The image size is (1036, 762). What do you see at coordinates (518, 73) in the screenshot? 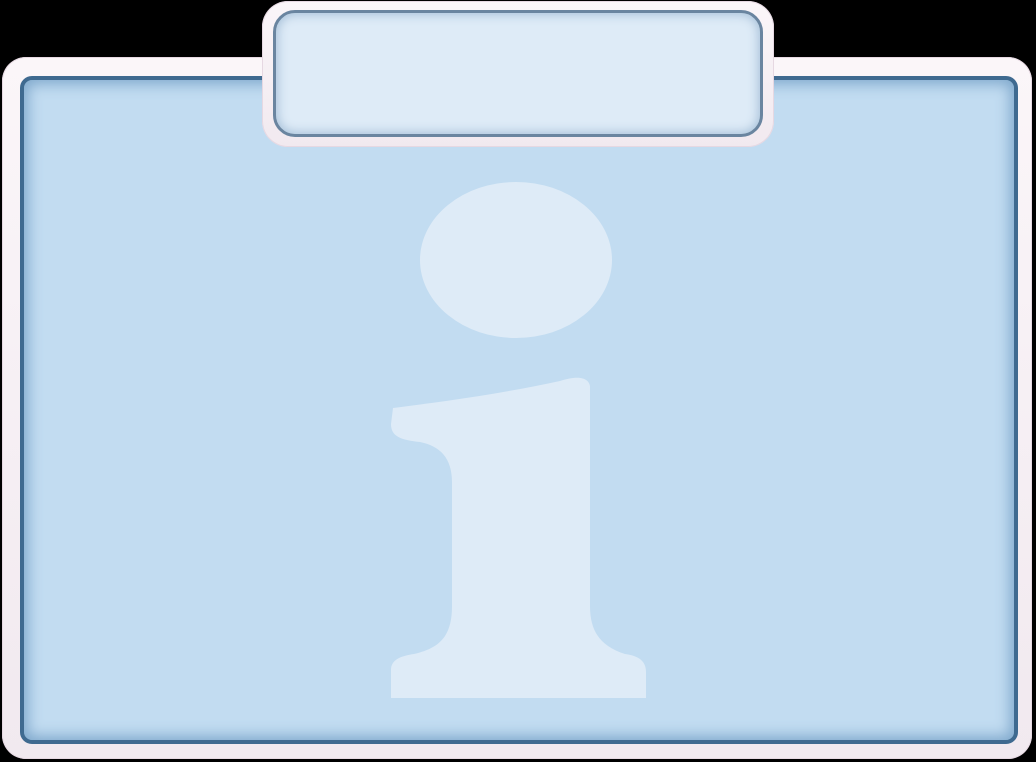
I see `title-tab` at bounding box center [518, 73].